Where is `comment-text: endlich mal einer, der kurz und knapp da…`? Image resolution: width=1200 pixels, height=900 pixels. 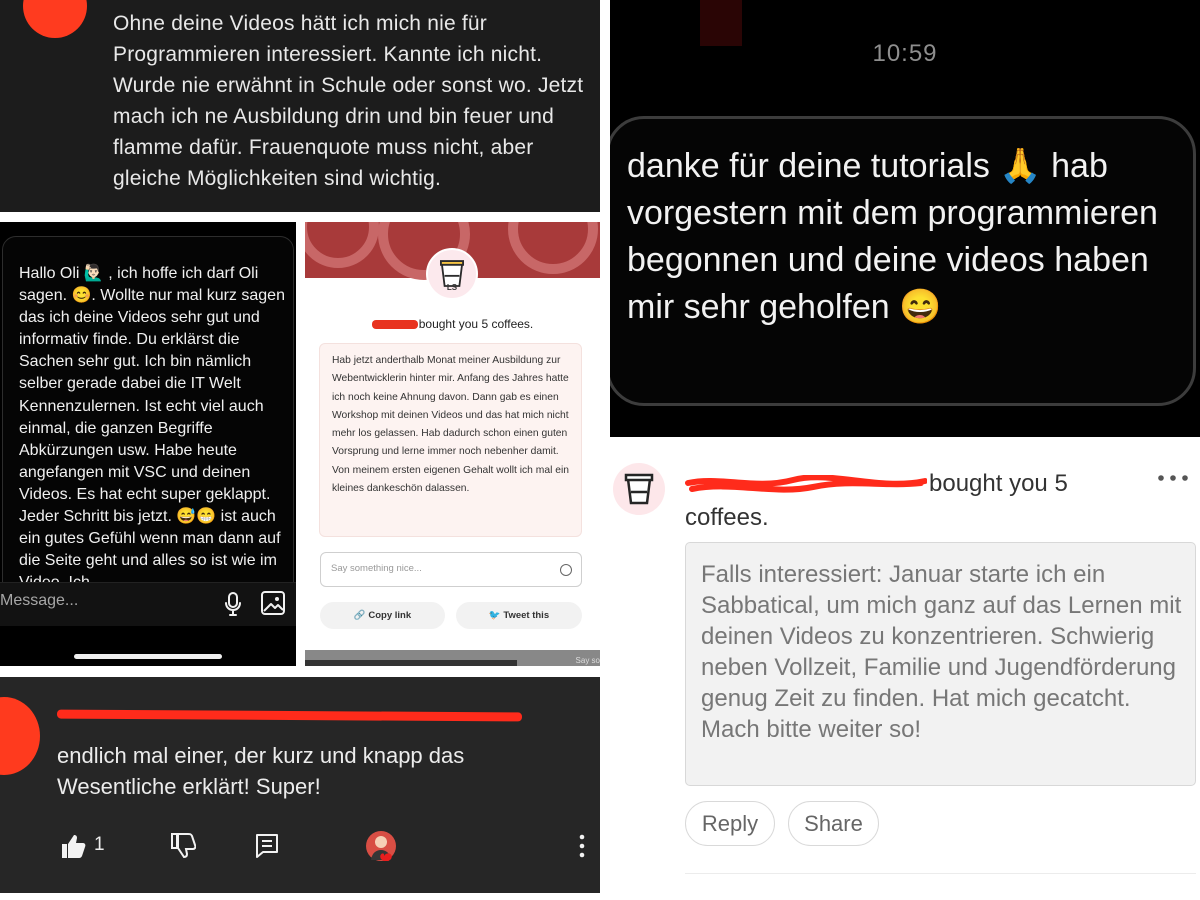
comment-text: endlich mal einer, der kurz und knapp da… is located at coordinates (261, 771).